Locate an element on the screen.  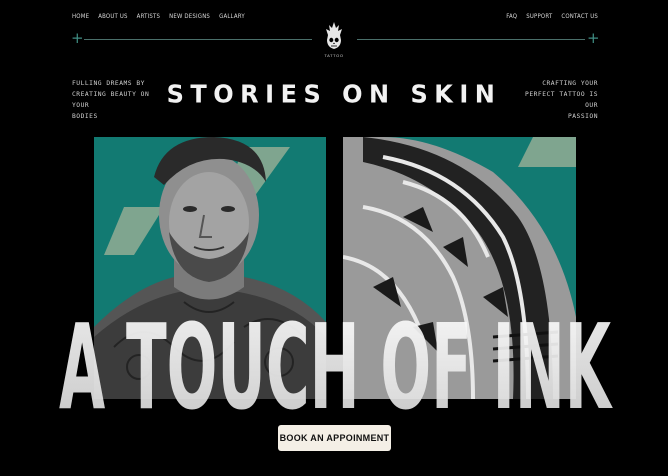
tagline-right-line: PERFECT TATTOO IS OUR is located at coordinates (561, 100).